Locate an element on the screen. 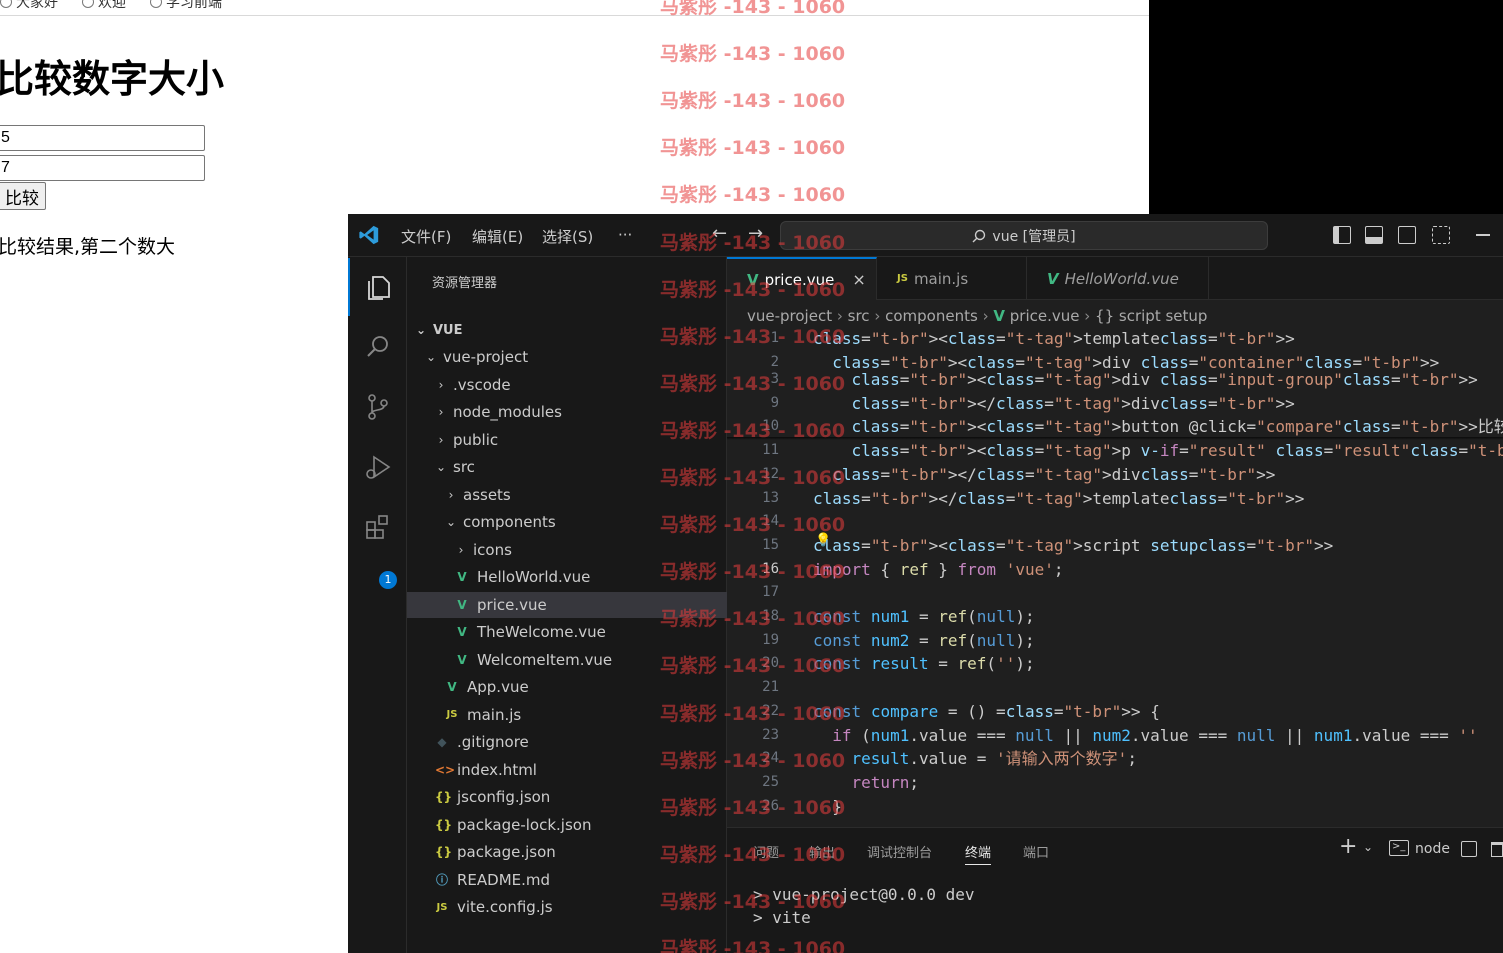 Image resolution: width=1503 pixels, height=953 pixels. tree-item-label: index.html is located at coordinates (497, 769).